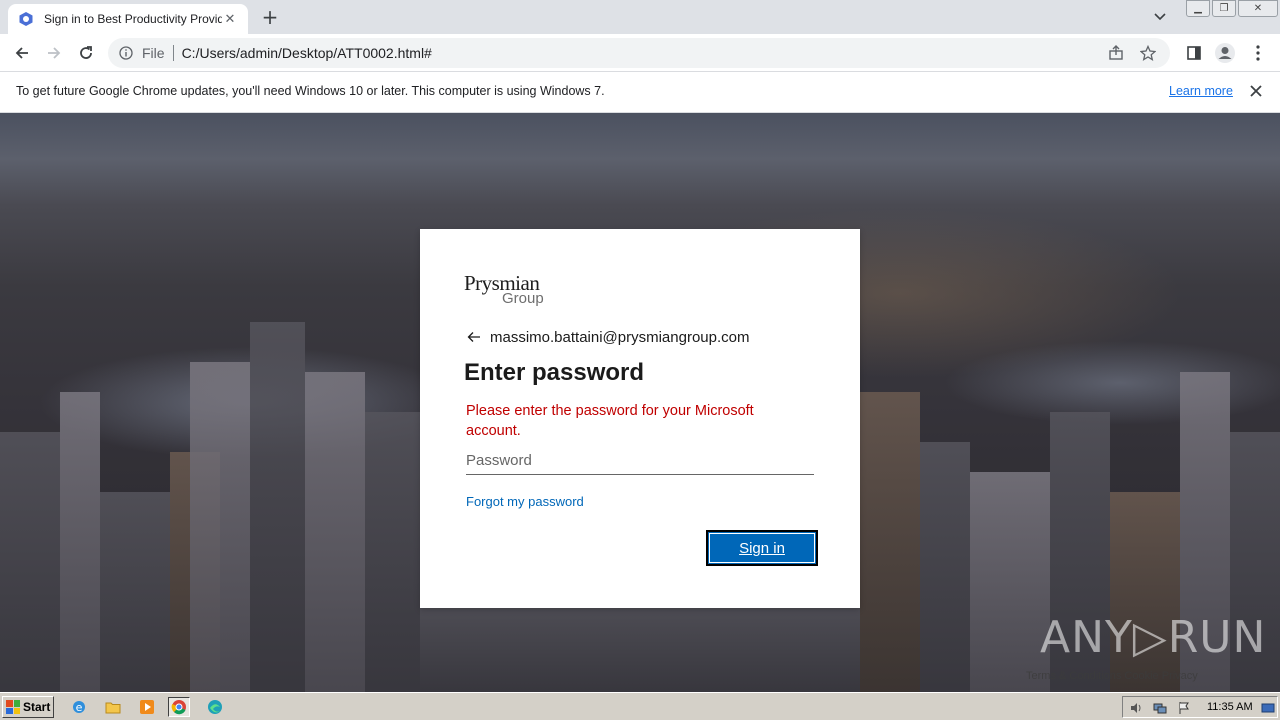 The width and height of the screenshot is (1280, 720). Describe the element at coordinates (1136, 707) in the screenshot. I see `volume-icon` at that location.